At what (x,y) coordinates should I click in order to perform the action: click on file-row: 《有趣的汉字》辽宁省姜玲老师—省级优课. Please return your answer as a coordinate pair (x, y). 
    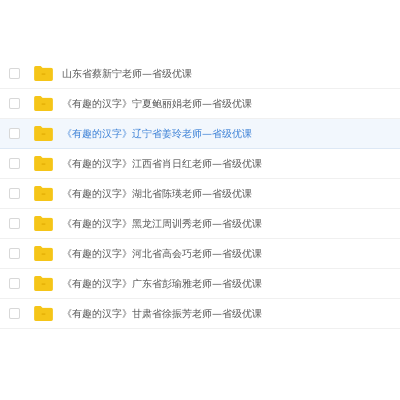
    Looking at the image, I should click on (200, 134).